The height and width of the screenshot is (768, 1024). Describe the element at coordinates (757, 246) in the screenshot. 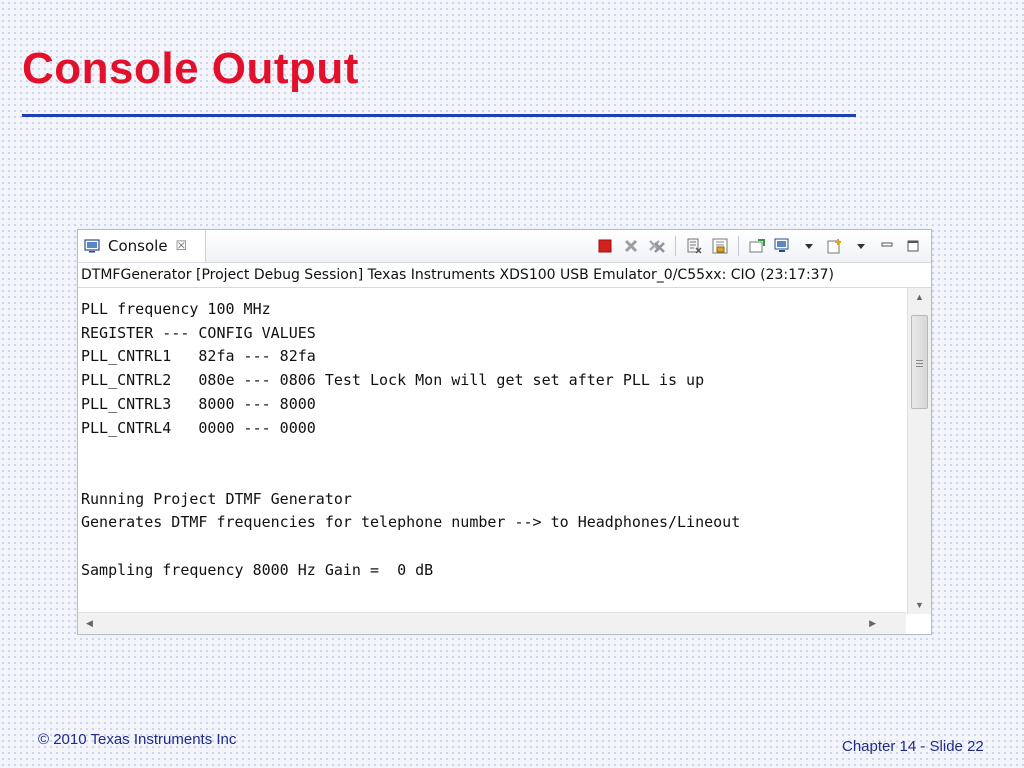

I see `pin-console-icon` at that location.